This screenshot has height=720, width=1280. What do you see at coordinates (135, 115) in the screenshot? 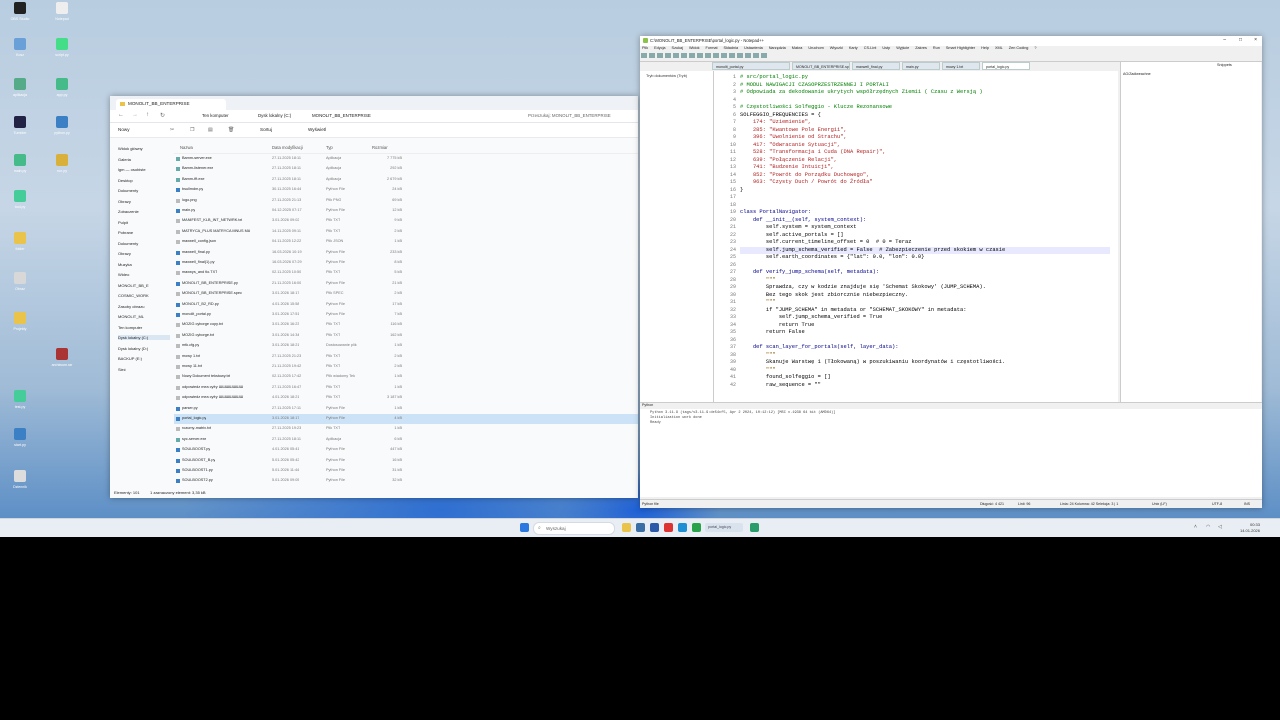
I see `forward-icon: →` at bounding box center [135, 115].